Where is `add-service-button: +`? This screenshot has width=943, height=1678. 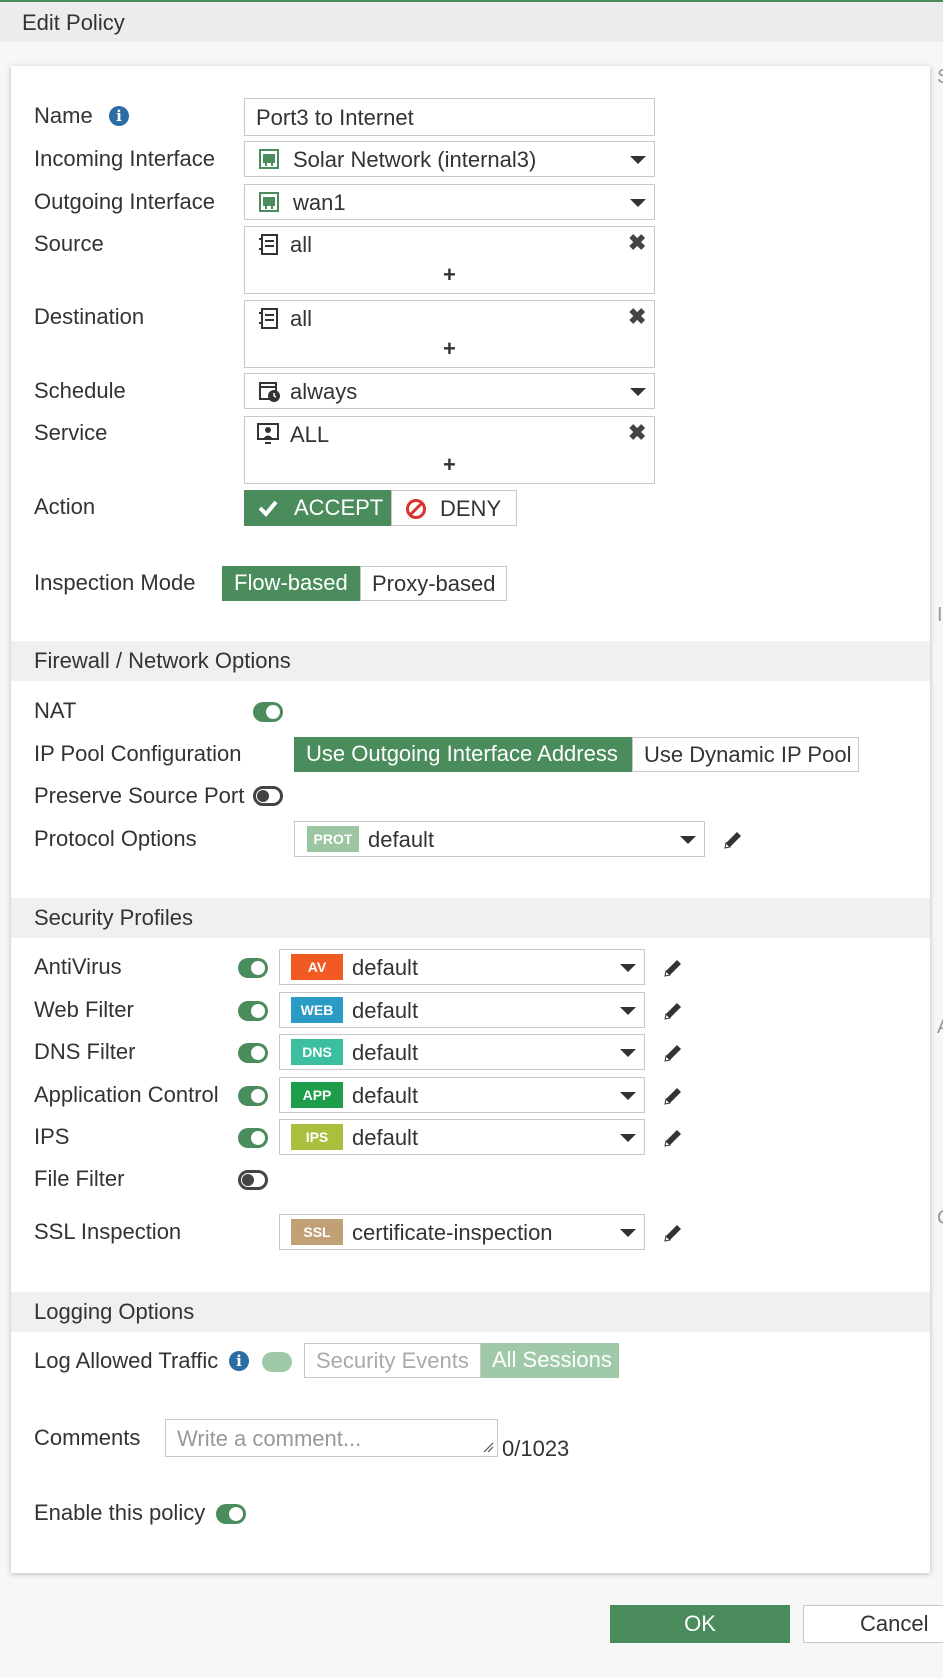
add-service-button: + is located at coordinates (449, 465).